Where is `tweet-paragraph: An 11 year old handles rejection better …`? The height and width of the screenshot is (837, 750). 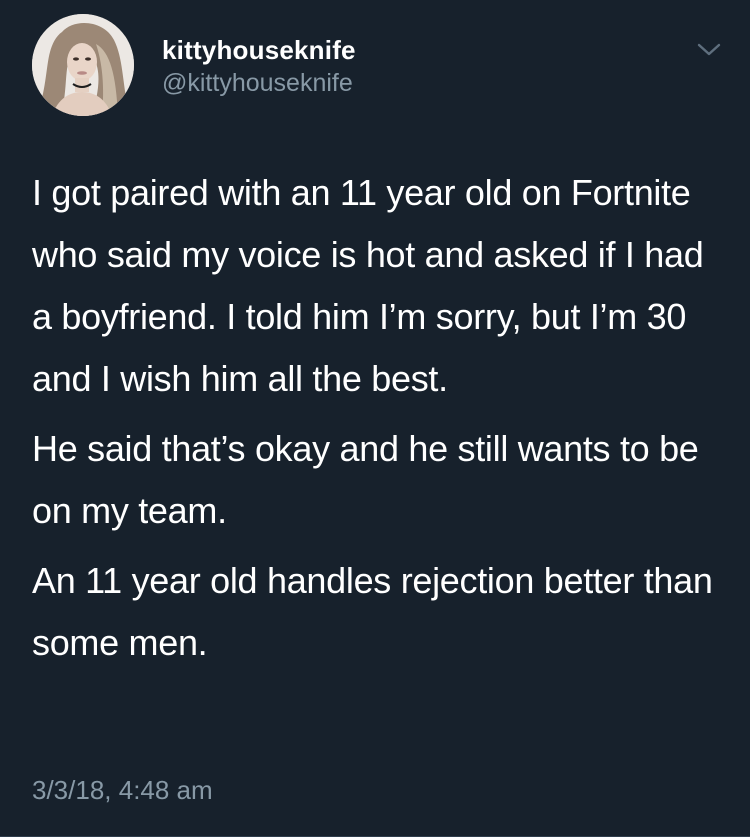 tweet-paragraph: An 11 year old handles rejection better … is located at coordinates (372, 611).